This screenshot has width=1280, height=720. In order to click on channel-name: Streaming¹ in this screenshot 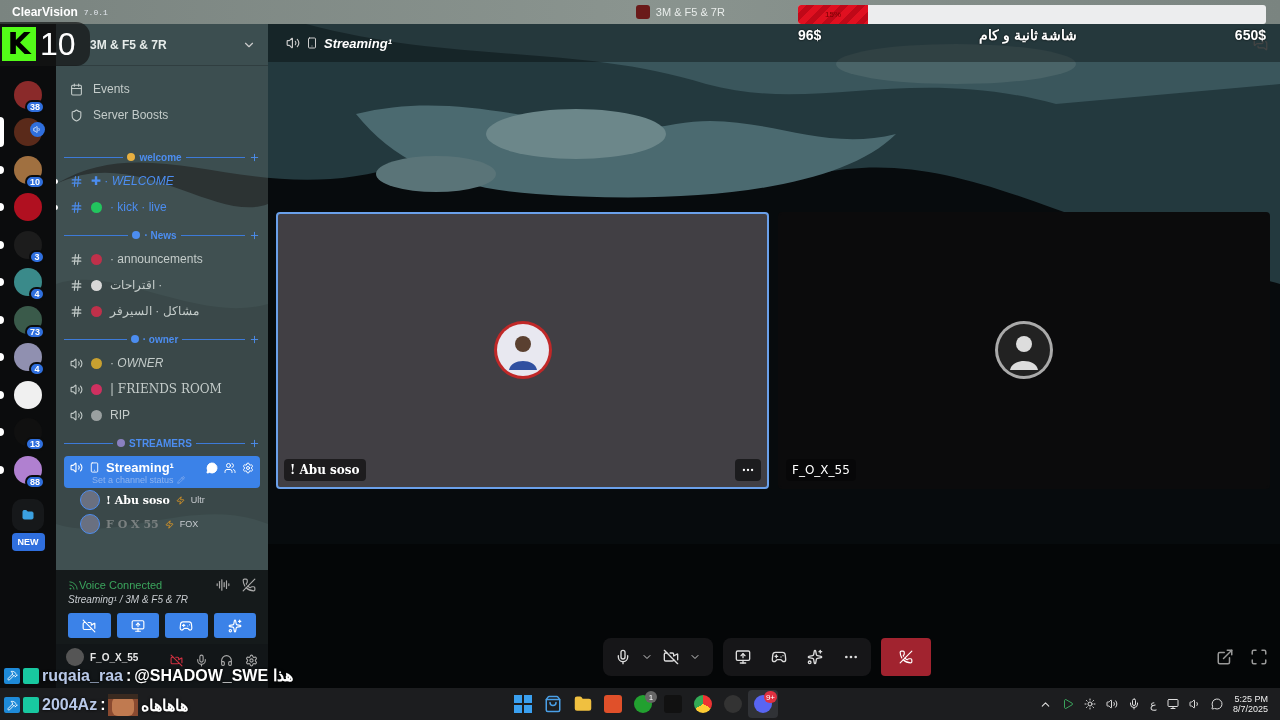, I will do `click(140, 467)`.